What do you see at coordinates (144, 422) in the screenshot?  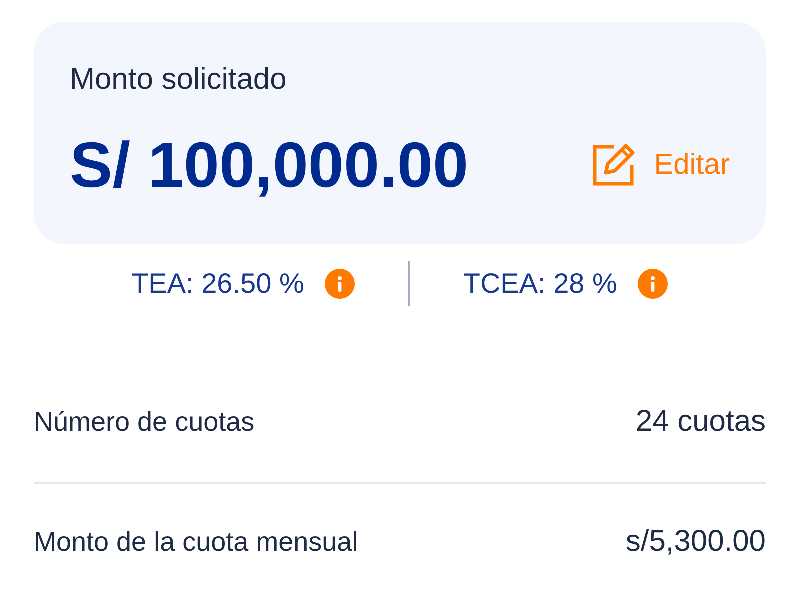 I see `detail-label: Número de cuotas` at bounding box center [144, 422].